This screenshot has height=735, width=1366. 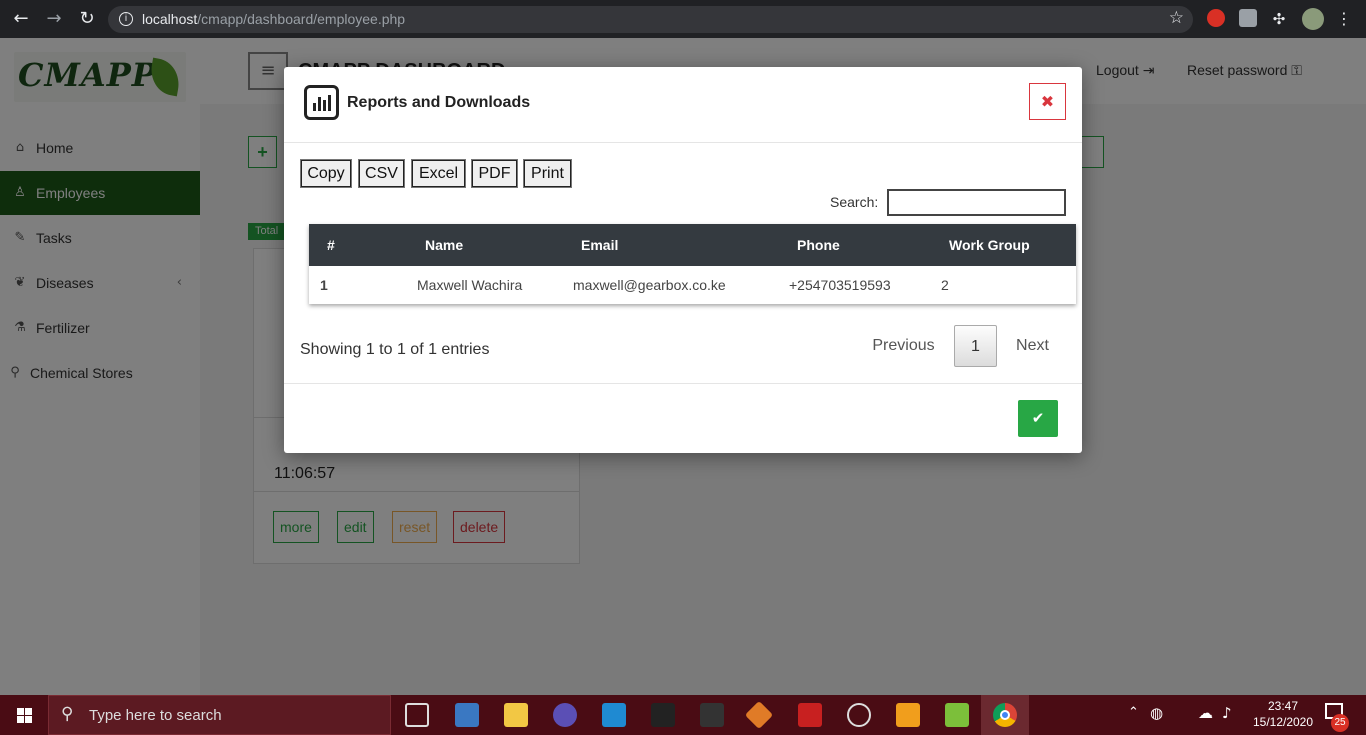 I want to click on confirm-button: ✔, so click(x=1038, y=418).